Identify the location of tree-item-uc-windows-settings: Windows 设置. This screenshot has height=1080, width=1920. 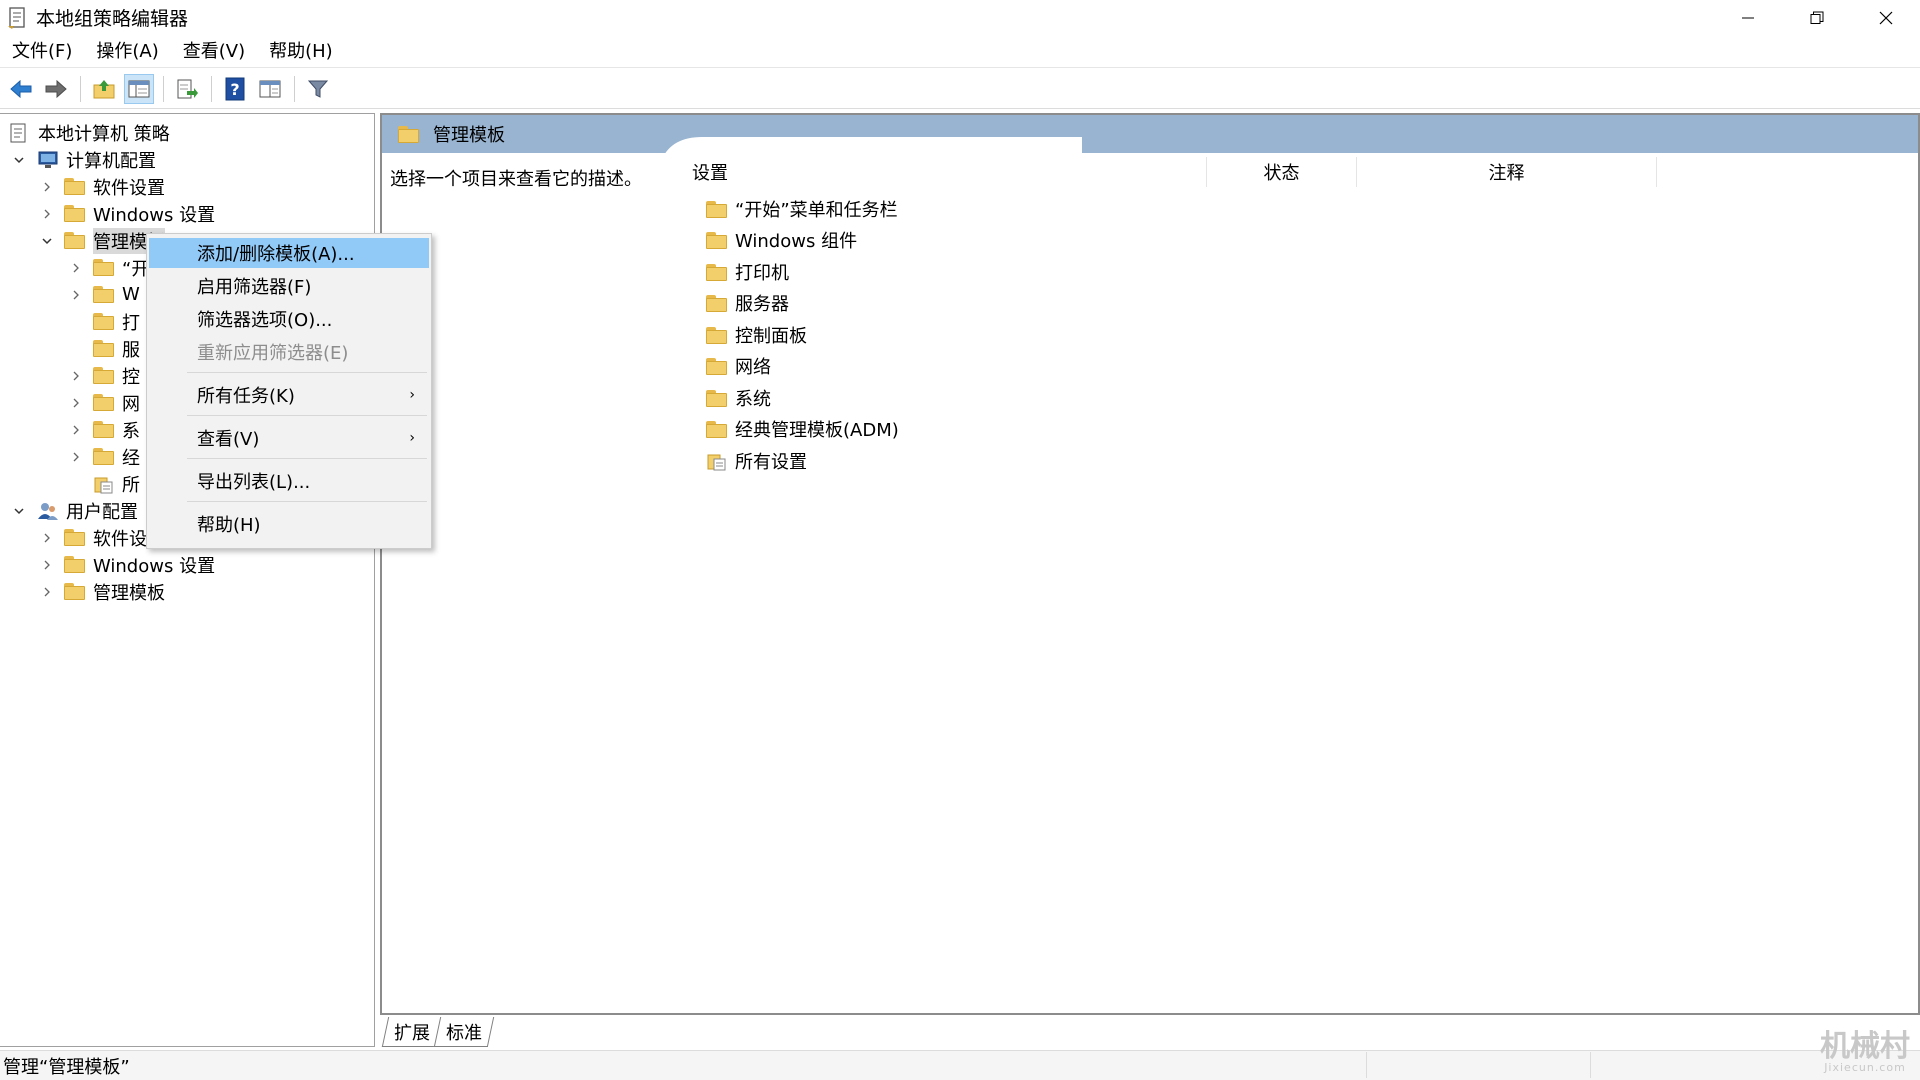
(127, 564).